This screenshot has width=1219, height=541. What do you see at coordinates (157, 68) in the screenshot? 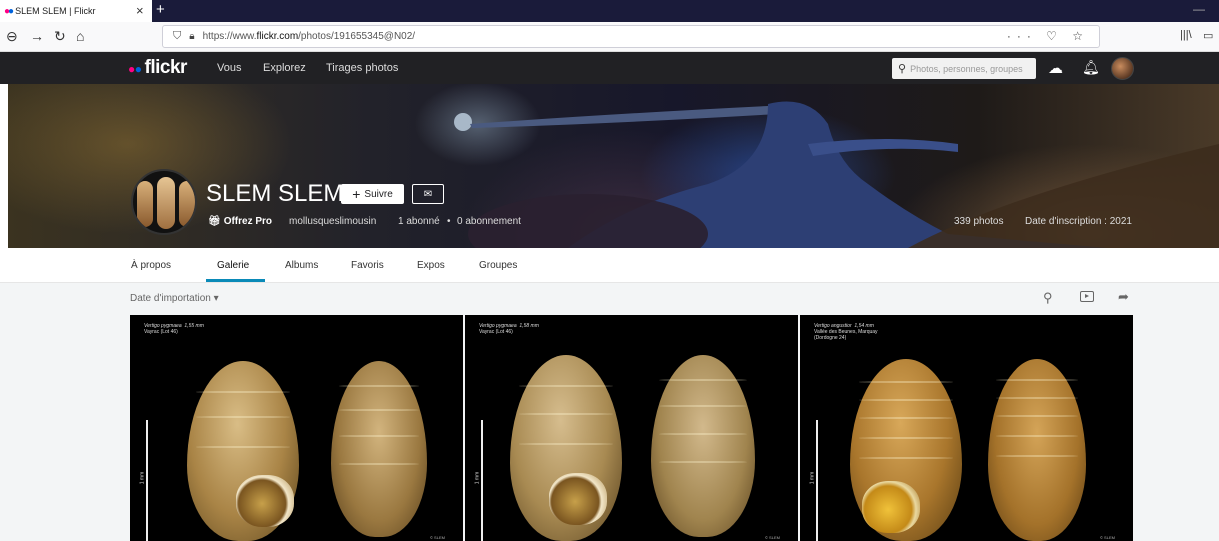
I see `flickr-logo: ●● flickr` at bounding box center [157, 68].